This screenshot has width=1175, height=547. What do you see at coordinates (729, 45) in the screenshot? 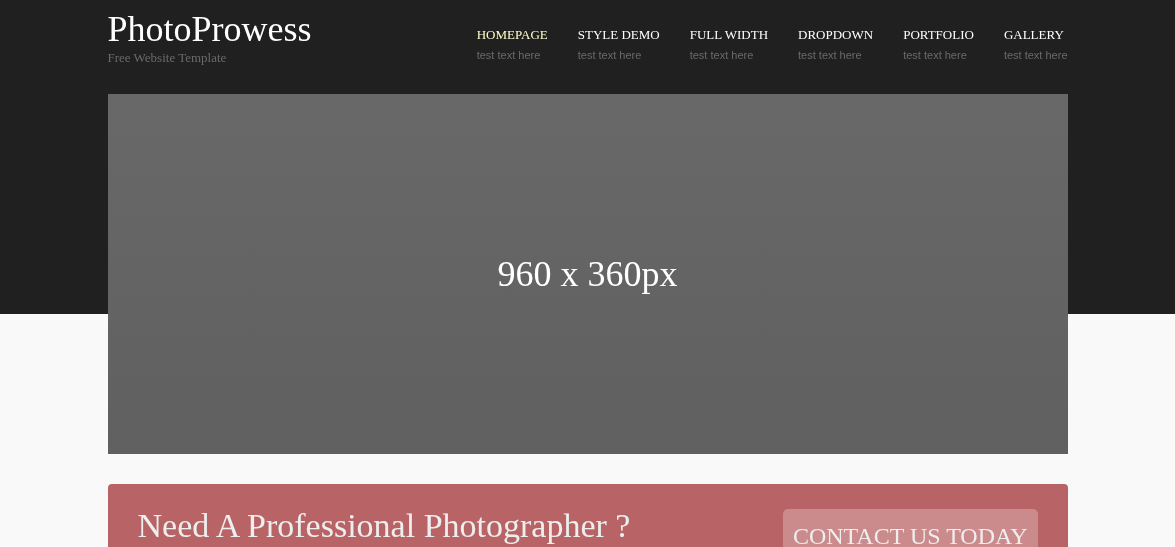
I see `nav-item: FULL WIDTH test text here` at bounding box center [729, 45].